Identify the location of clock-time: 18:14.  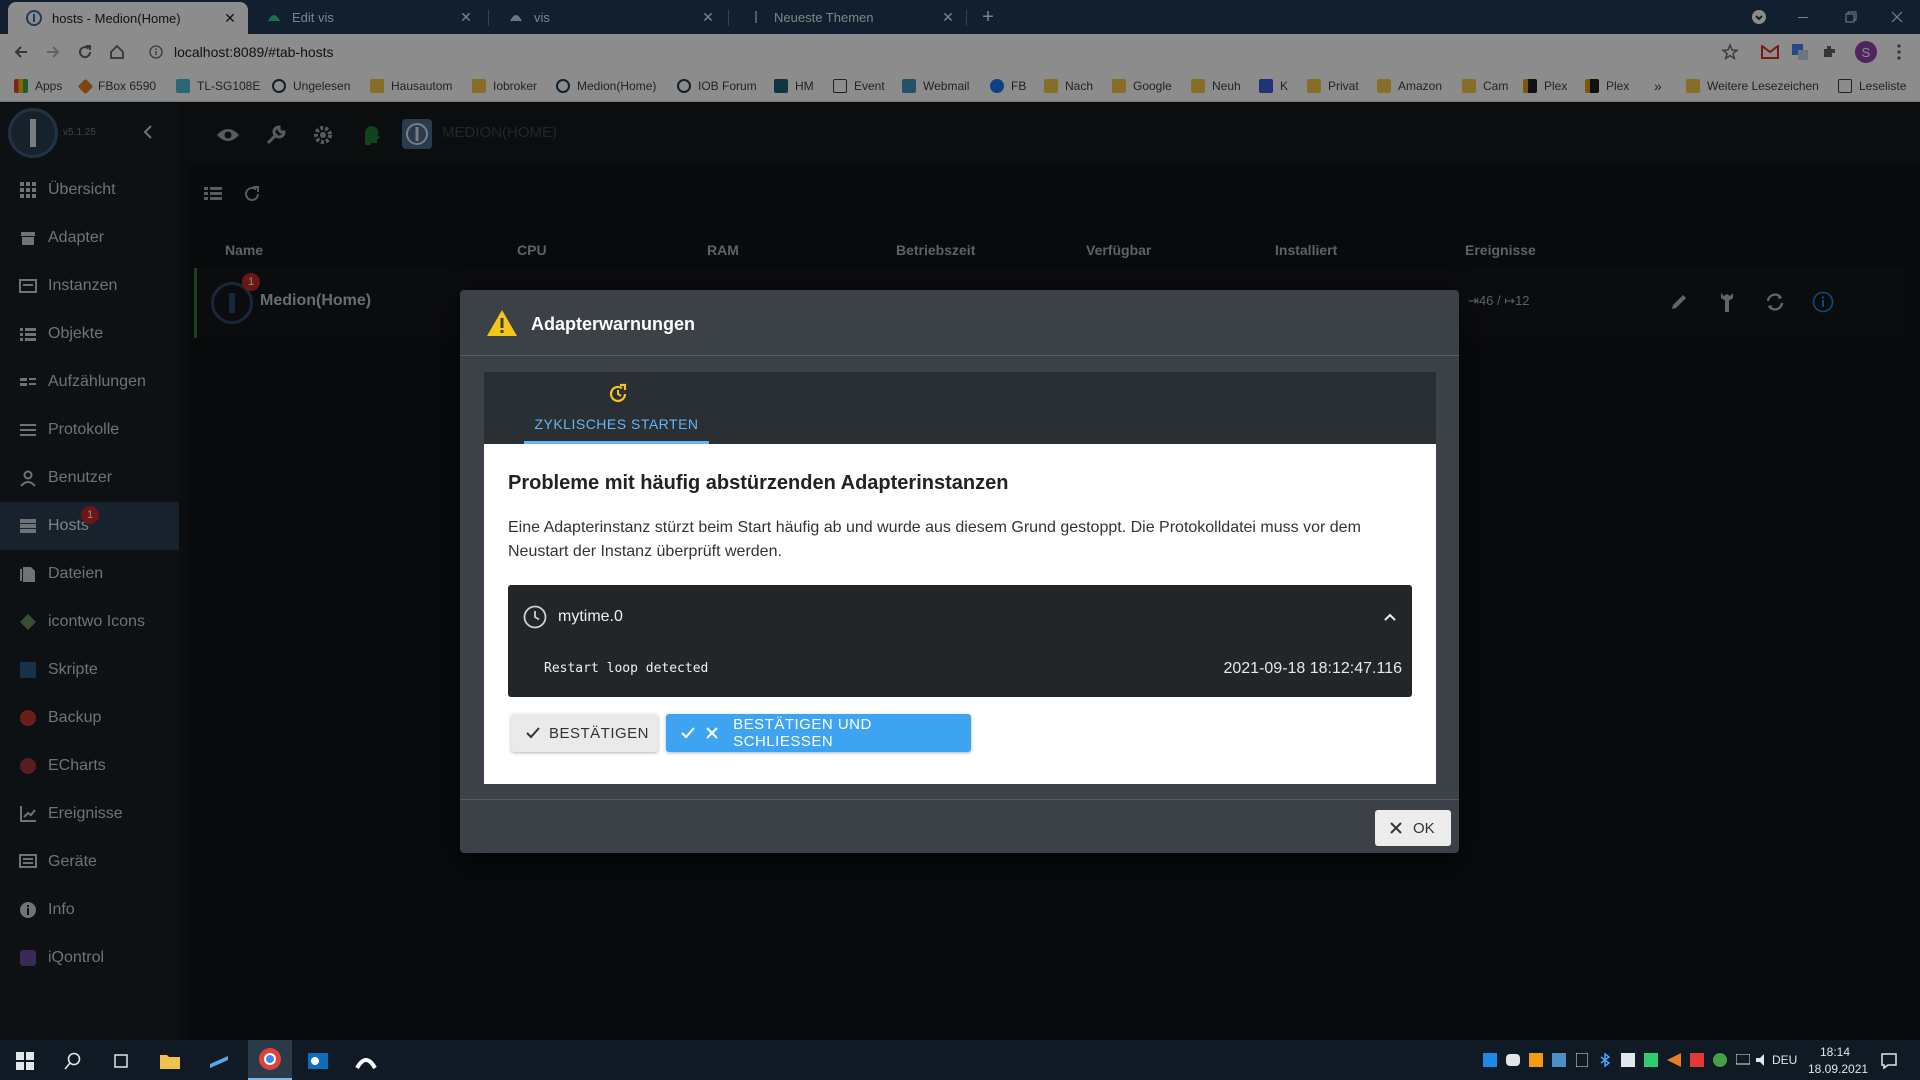
(1835, 1052).